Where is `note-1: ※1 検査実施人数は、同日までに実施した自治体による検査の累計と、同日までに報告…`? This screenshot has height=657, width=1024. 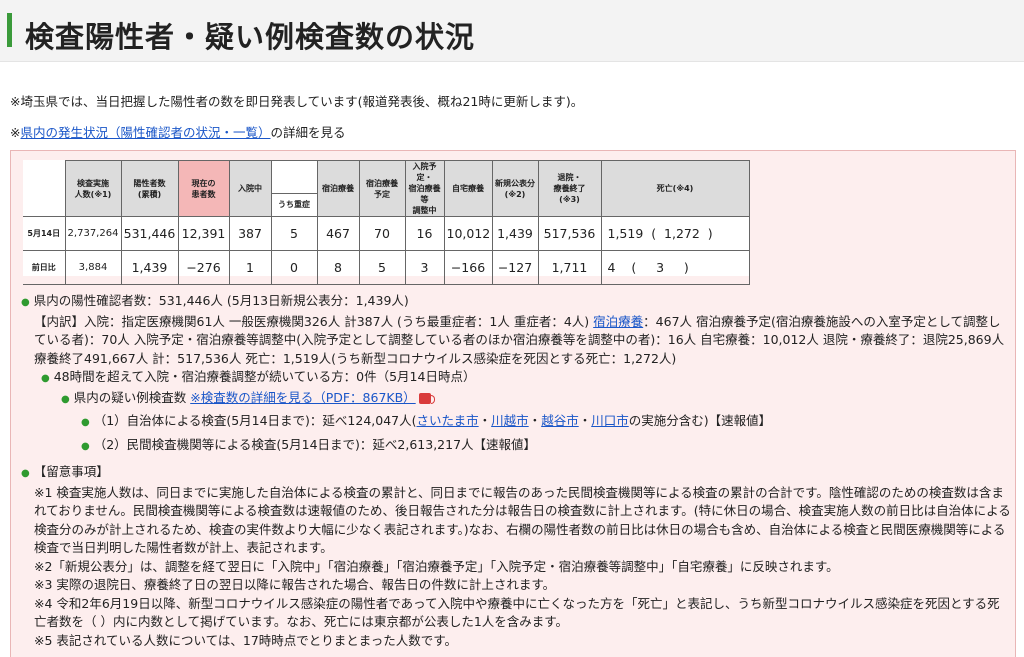 note-1: ※1 検査実施人数は、同日までに実施した自治体による検査の累計と、同日までに報告… is located at coordinates (522, 520).